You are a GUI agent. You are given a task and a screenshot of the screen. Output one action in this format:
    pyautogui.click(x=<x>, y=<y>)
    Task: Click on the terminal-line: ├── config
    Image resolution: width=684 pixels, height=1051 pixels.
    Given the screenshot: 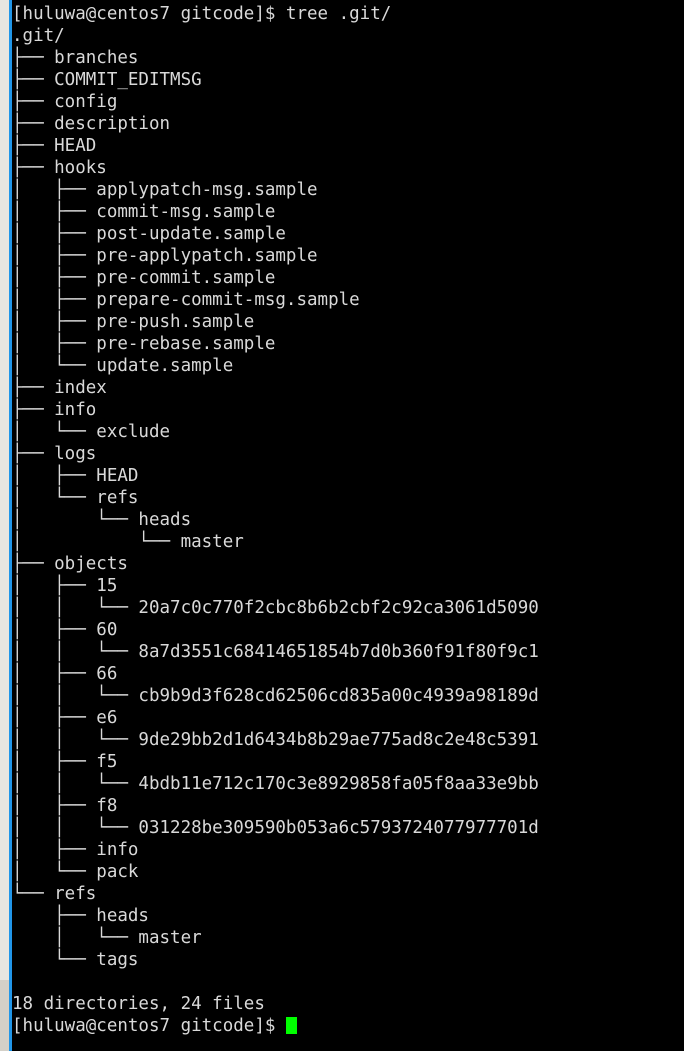 What is the action you would take?
    pyautogui.click(x=65, y=102)
    